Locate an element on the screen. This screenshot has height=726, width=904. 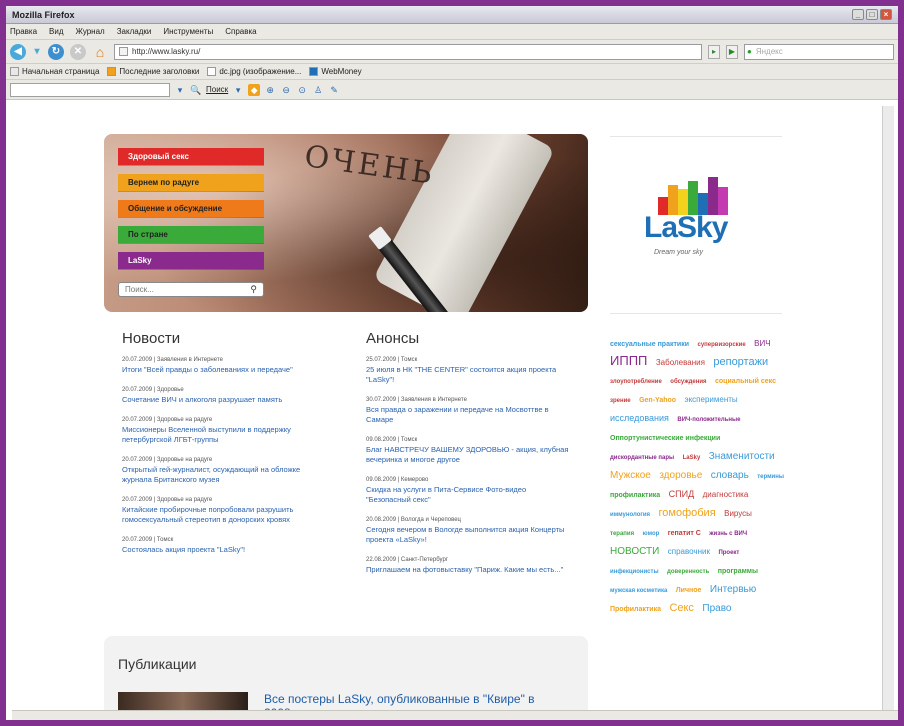
tag-link: Оппортунистические инфекции is located at coordinates (665, 438).